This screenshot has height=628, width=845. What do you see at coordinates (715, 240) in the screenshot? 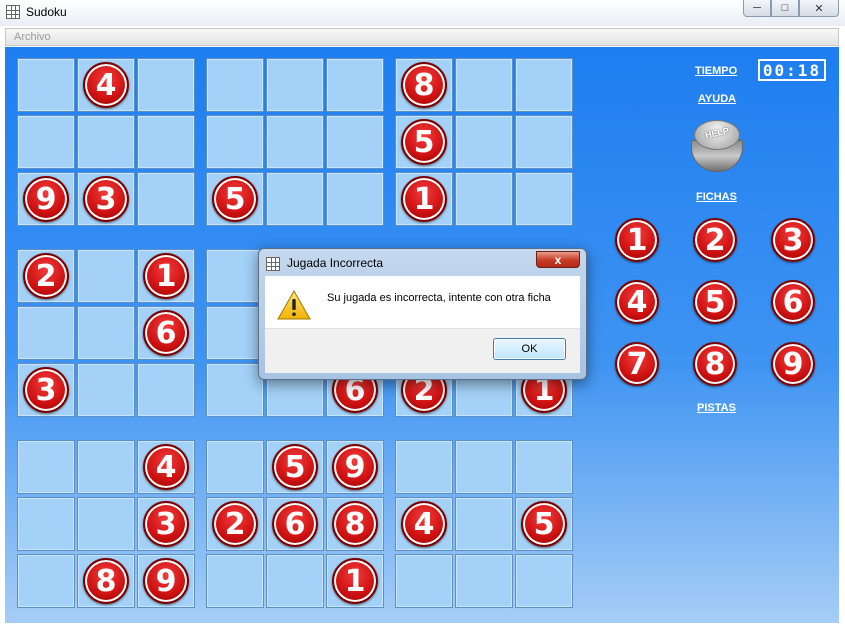
I see `ficha-2: 2` at bounding box center [715, 240].